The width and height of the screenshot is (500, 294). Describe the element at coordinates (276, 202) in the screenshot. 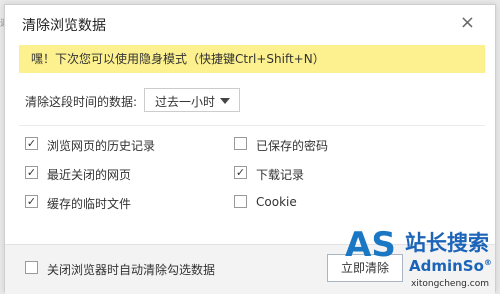

I see `option-label: Cookie` at that location.